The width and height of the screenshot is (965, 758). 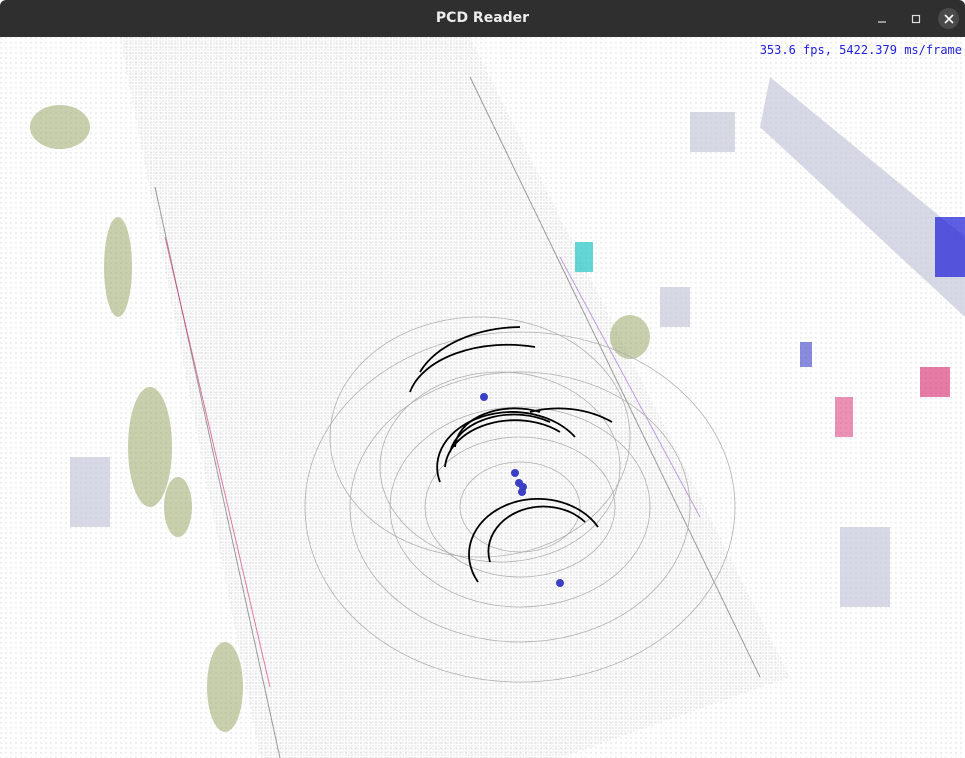 I want to click on maximize-button, so click(x=915, y=18).